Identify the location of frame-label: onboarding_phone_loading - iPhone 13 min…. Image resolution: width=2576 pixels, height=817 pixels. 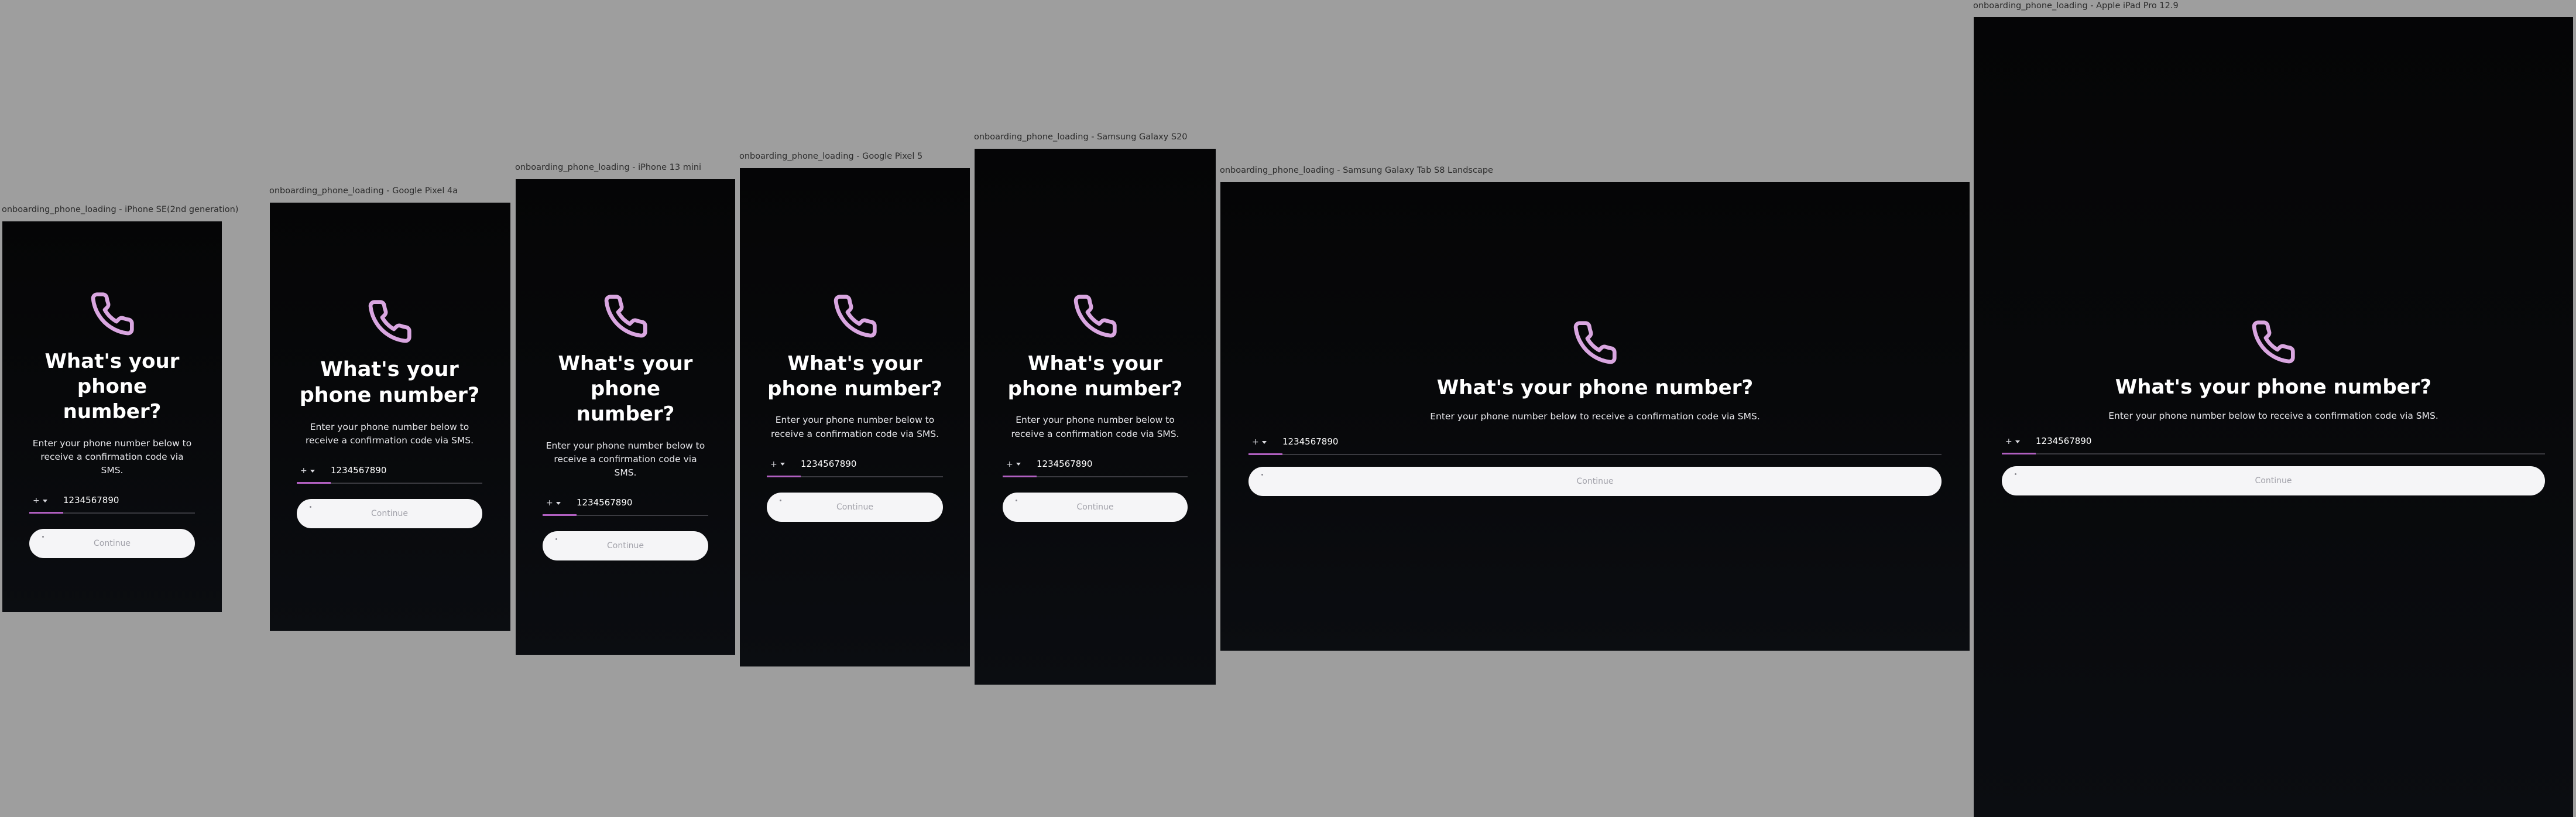
(608, 167).